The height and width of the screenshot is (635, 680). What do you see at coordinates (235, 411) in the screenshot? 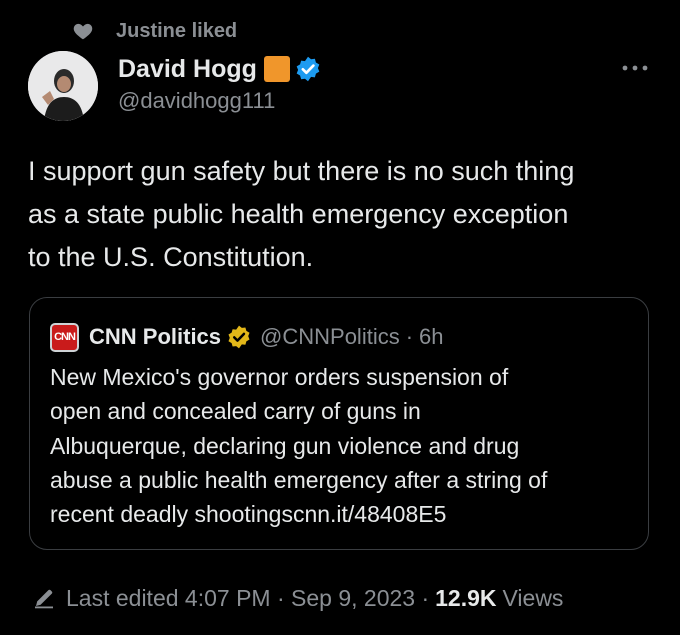
I see `quote-text-line: open and concealed carry of guns in` at bounding box center [235, 411].